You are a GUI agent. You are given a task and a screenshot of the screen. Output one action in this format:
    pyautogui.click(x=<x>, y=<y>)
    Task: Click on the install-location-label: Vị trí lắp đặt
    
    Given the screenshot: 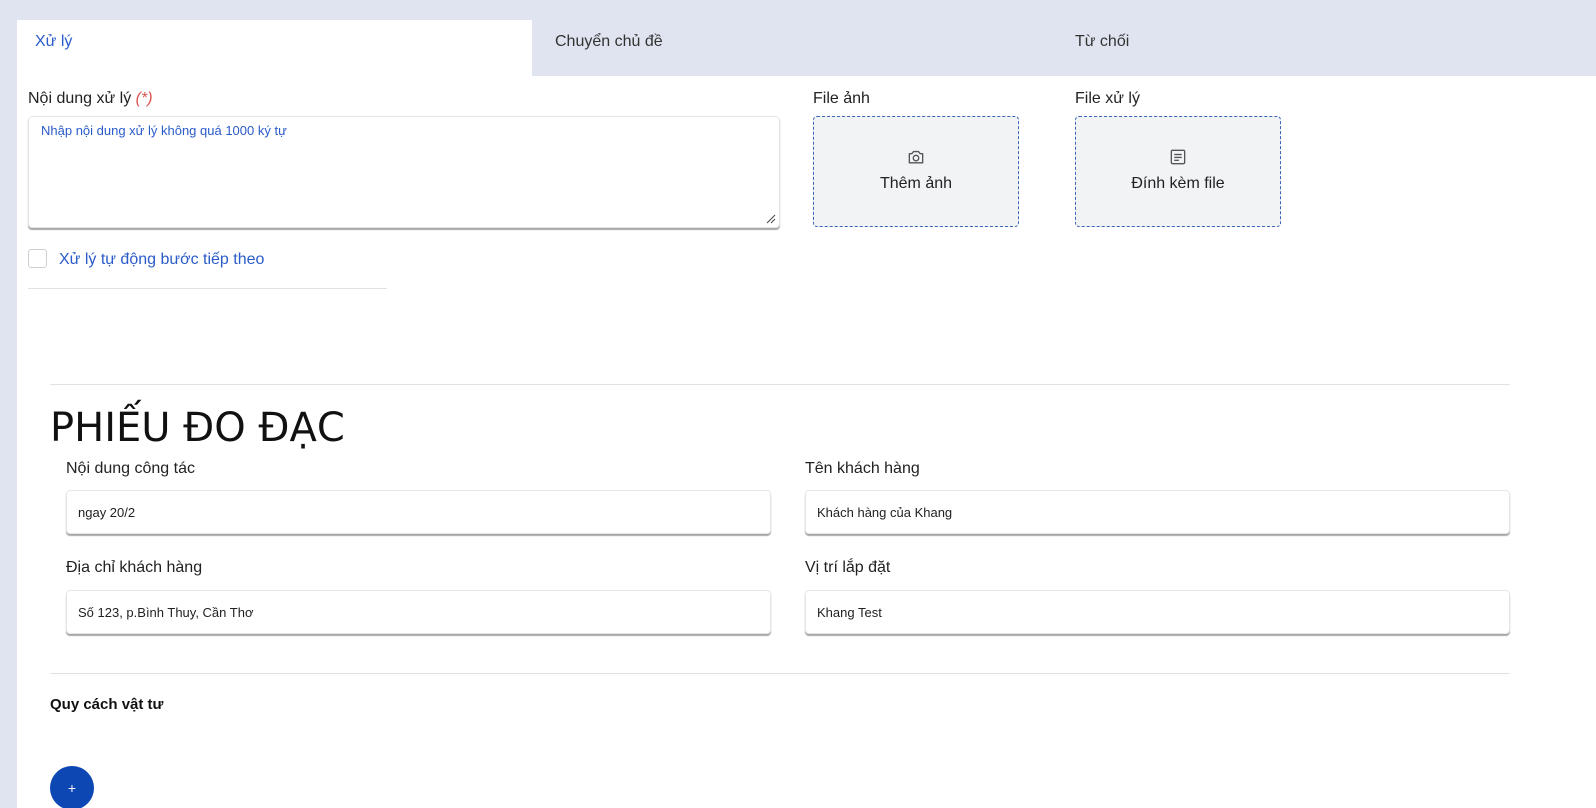 What is the action you would take?
    pyautogui.click(x=848, y=567)
    